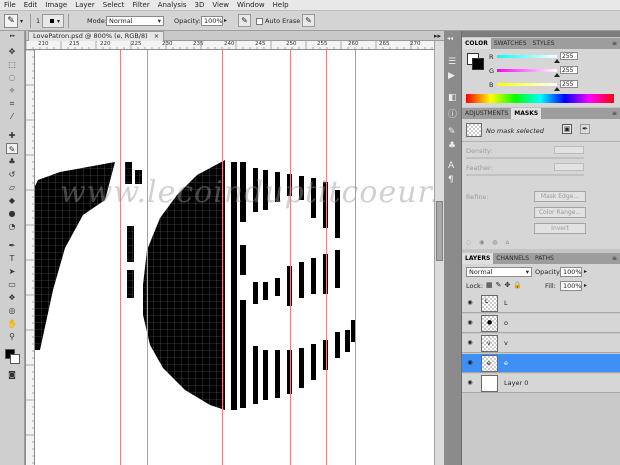 The height and width of the screenshot is (465, 620). What do you see at coordinates (585, 285) in the screenshot?
I see `fill-slider-toggle-icon: ▸` at bounding box center [585, 285].